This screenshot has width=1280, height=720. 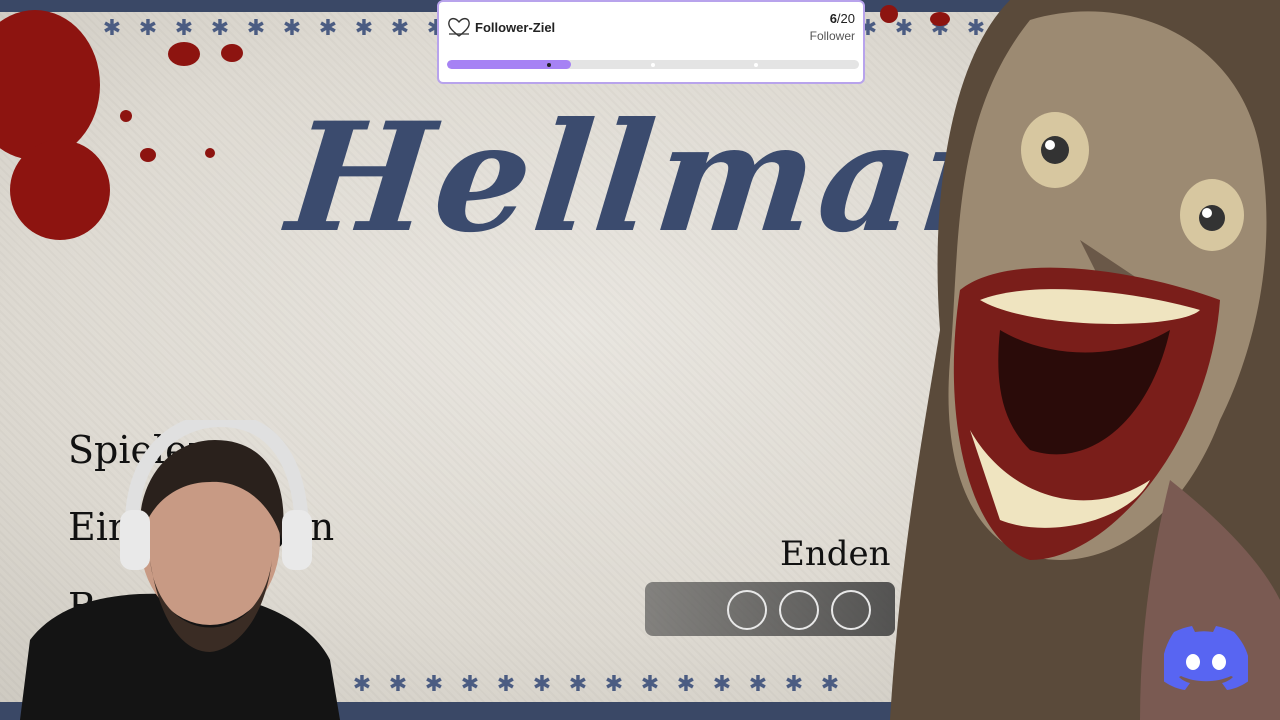 What do you see at coordinates (845, 18) in the screenshot?
I see `follower-target: /20` at bounding box center [845, 18].